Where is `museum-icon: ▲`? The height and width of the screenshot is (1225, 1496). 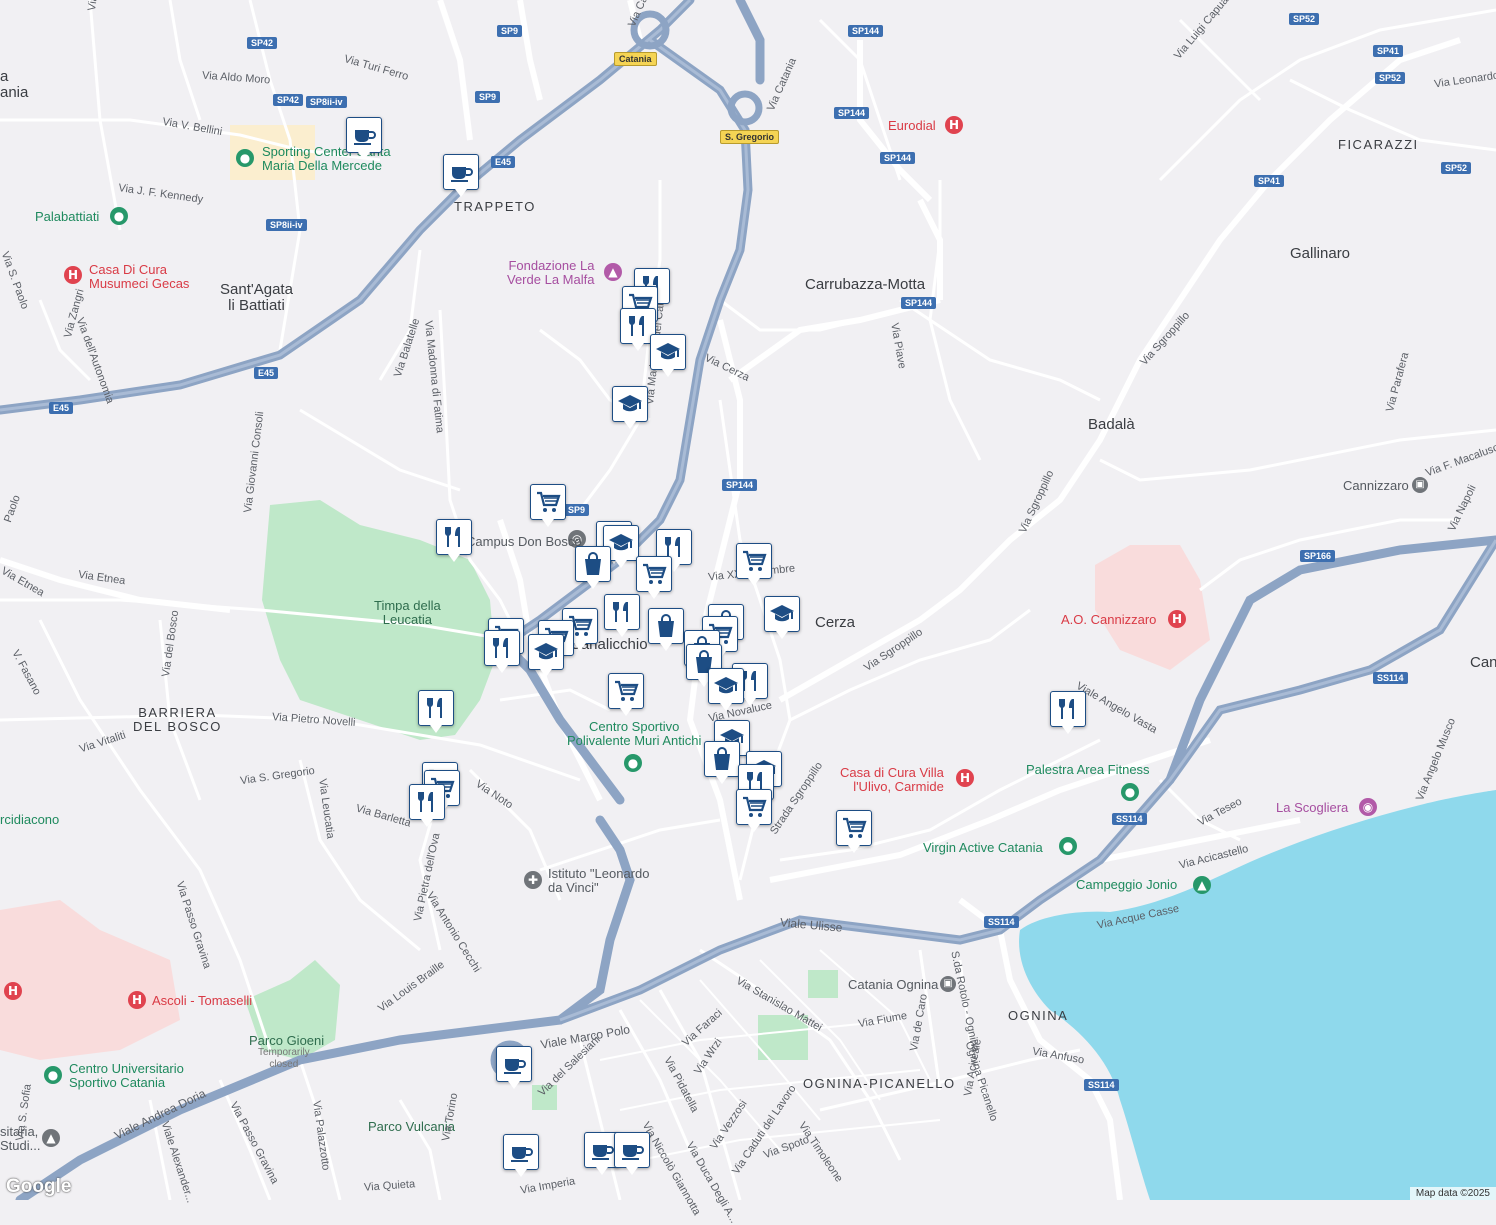 museum-icon: ▲ is located at coordinates (613, 272).